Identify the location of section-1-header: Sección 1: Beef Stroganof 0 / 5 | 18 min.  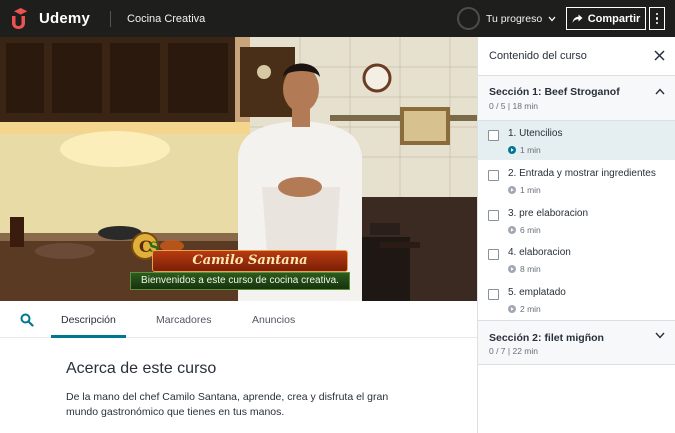
(576, 98).